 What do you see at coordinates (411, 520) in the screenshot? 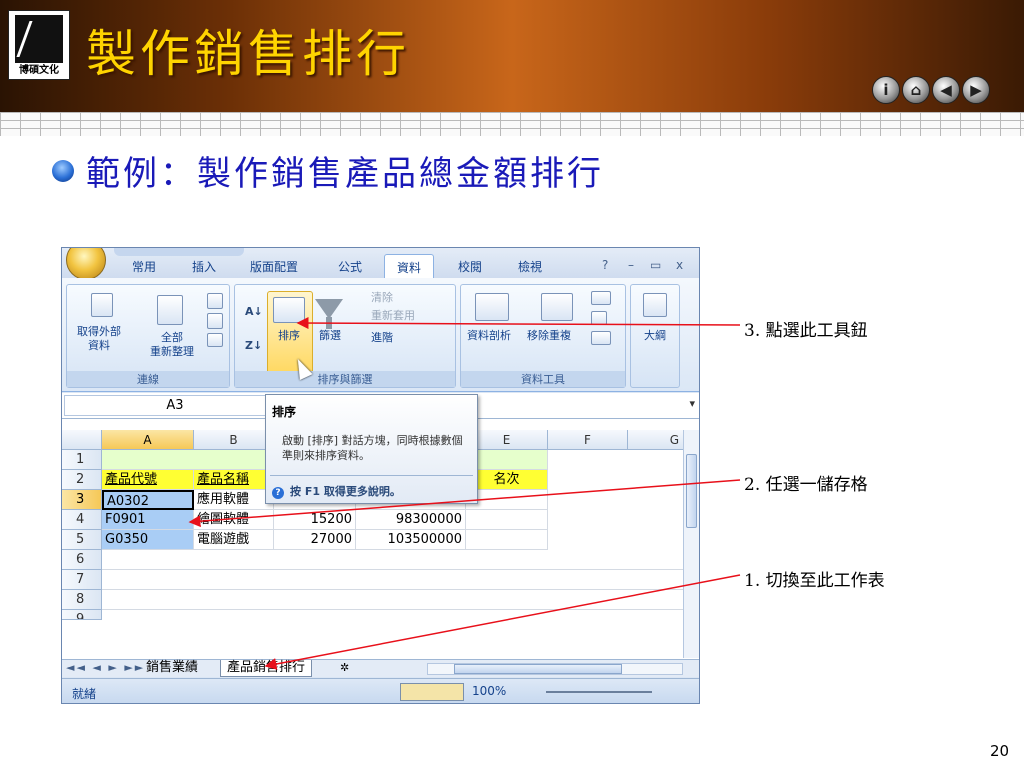
I see `cell-d4: 98300000` at bounding box center [411, 520].